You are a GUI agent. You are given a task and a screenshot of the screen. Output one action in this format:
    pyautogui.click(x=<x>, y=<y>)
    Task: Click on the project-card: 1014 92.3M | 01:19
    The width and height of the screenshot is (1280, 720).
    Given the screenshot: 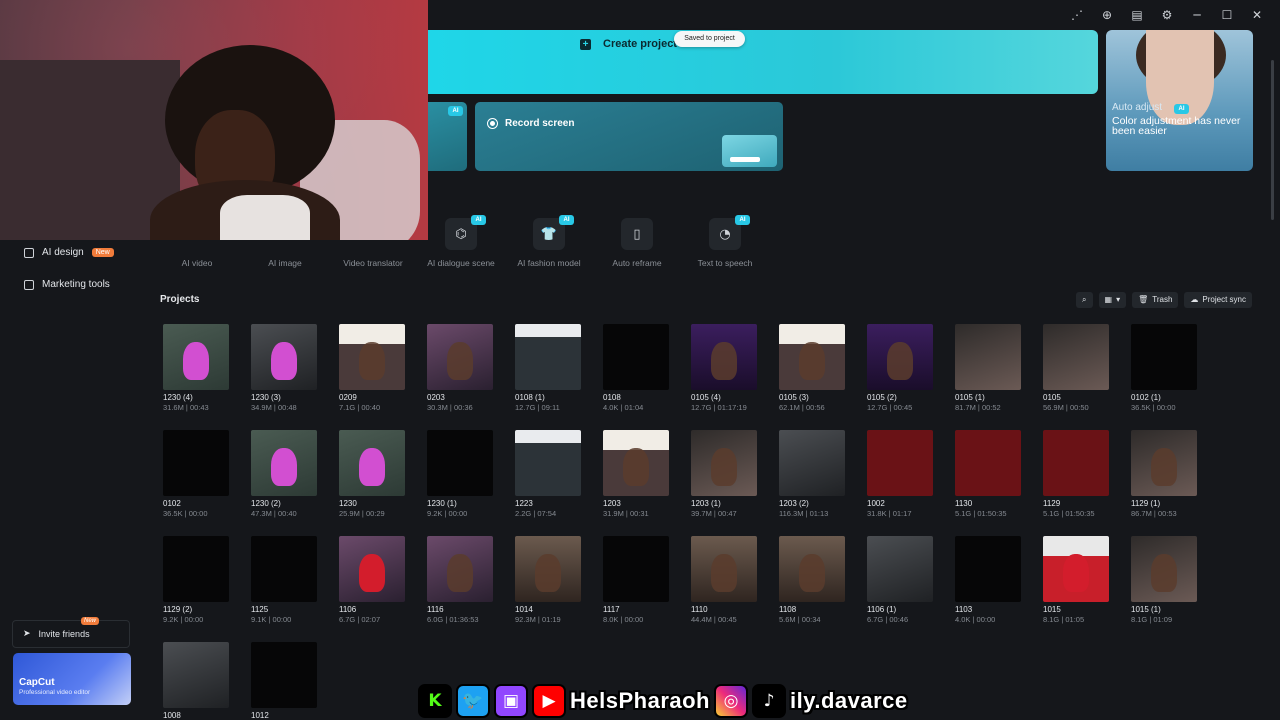 What is the action you would take?
    pyautogui.click(x=548, y=580)
    